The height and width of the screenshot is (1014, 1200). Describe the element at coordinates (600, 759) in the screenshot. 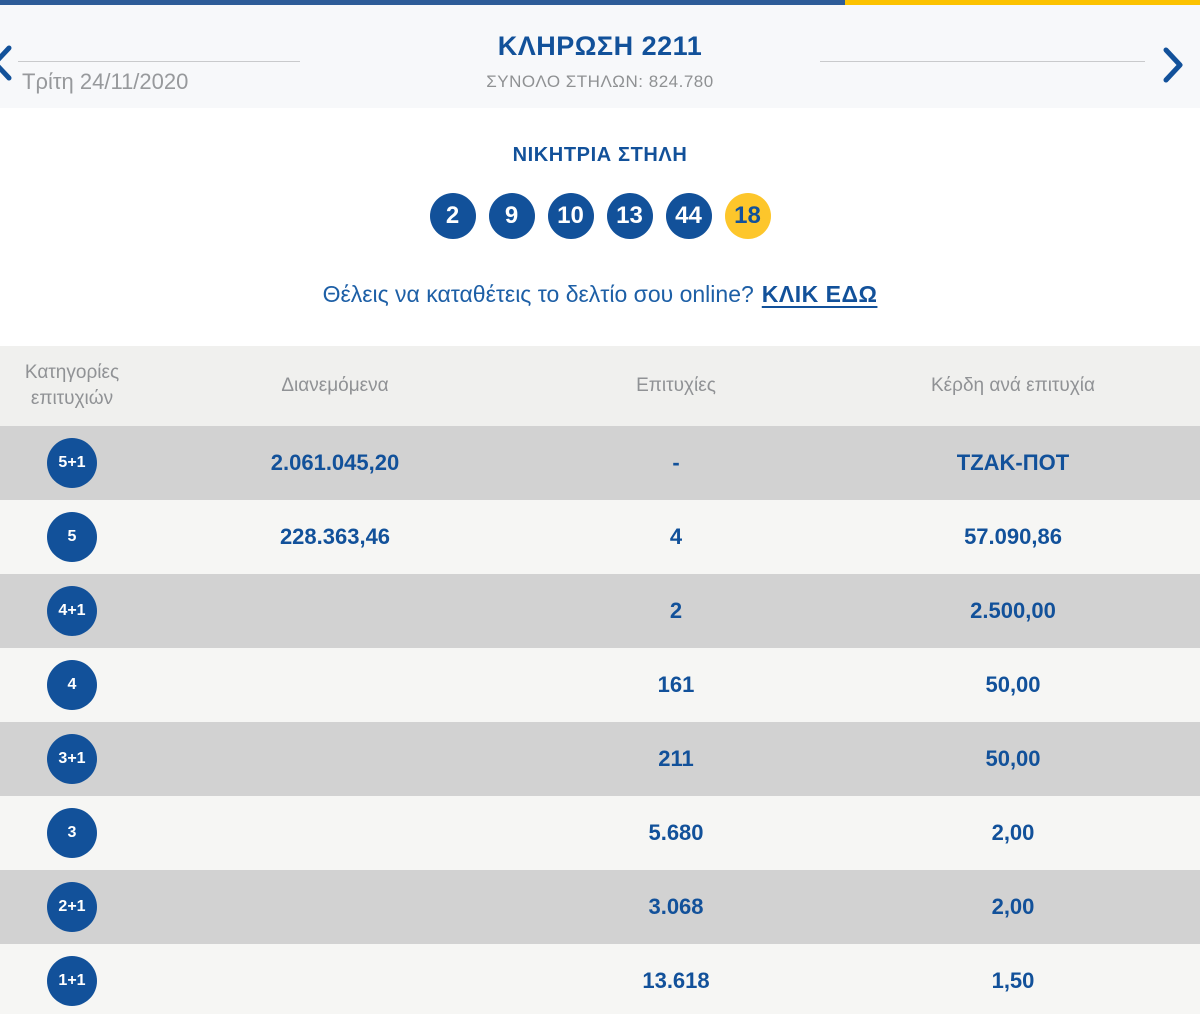

I see `table-row: 3+1 211 50,00` at that location.